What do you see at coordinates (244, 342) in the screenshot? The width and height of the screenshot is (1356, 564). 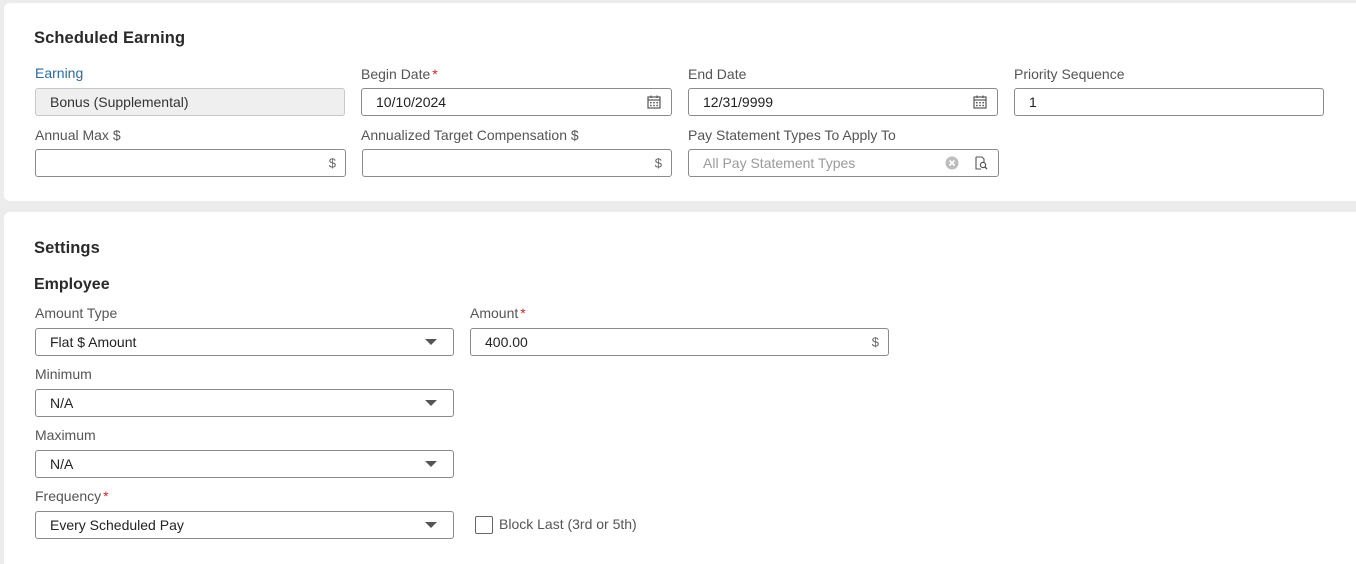 I see `amount-type-select: Flat $ Amount` at bounding box center [244, 342].